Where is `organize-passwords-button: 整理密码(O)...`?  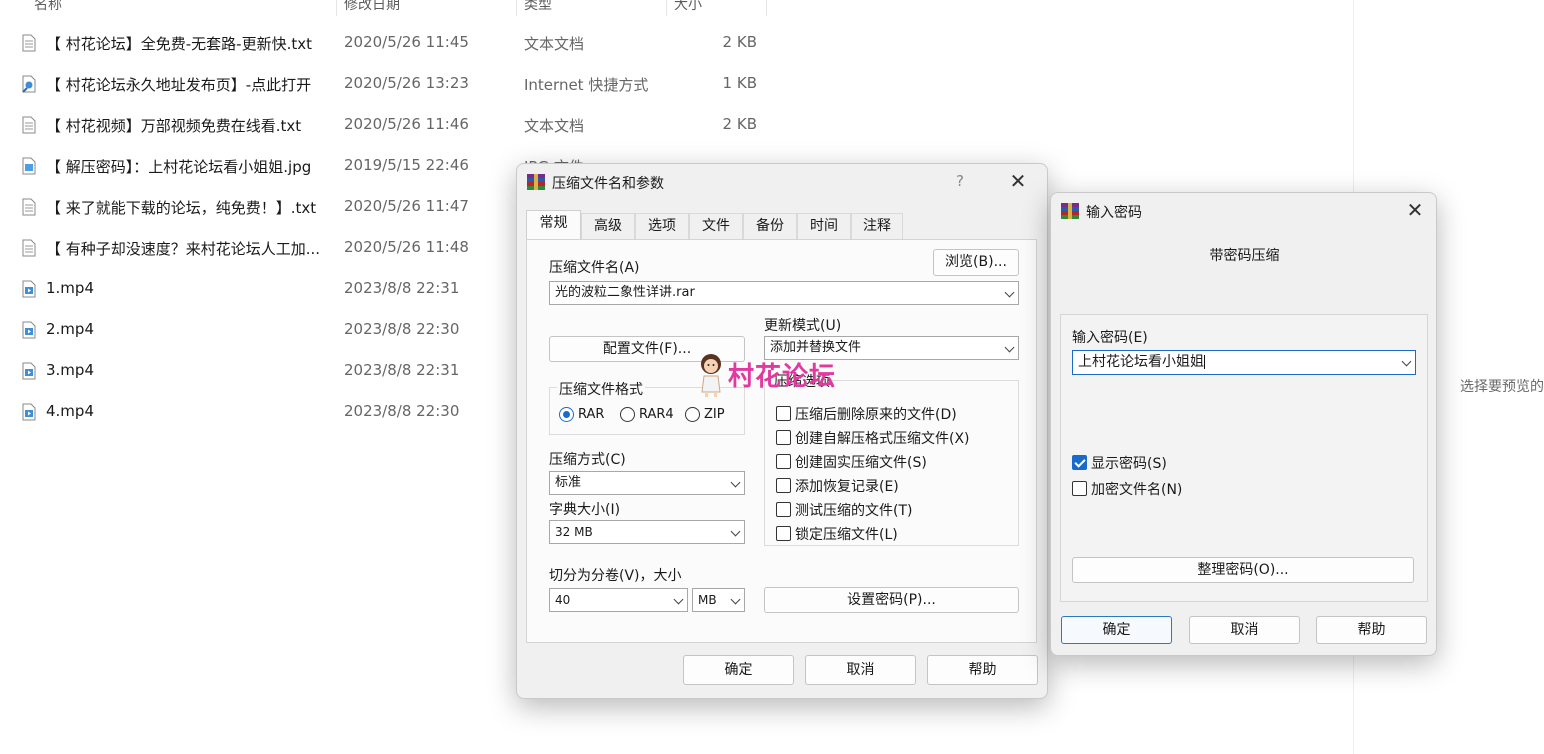 organize-passwords-button: 整理密码(O)... is located at coordinates (1243, 570).